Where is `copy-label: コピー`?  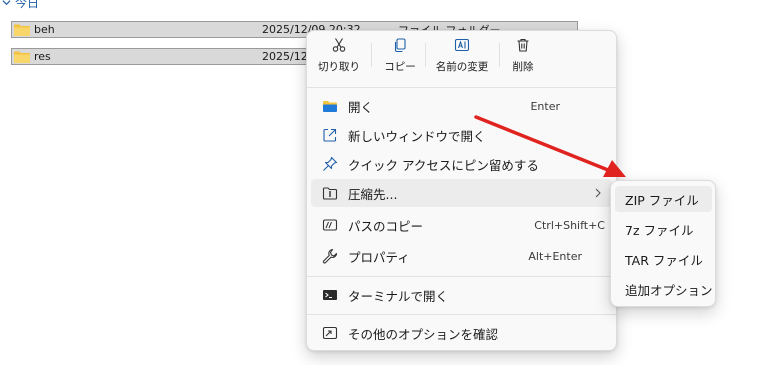
copy-label: コピー is located at coordinates (400, 67).